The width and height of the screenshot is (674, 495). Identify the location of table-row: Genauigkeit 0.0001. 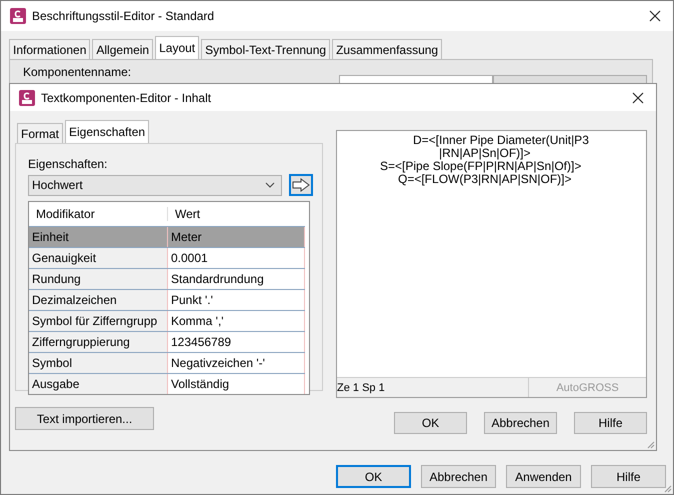
(167, 257).